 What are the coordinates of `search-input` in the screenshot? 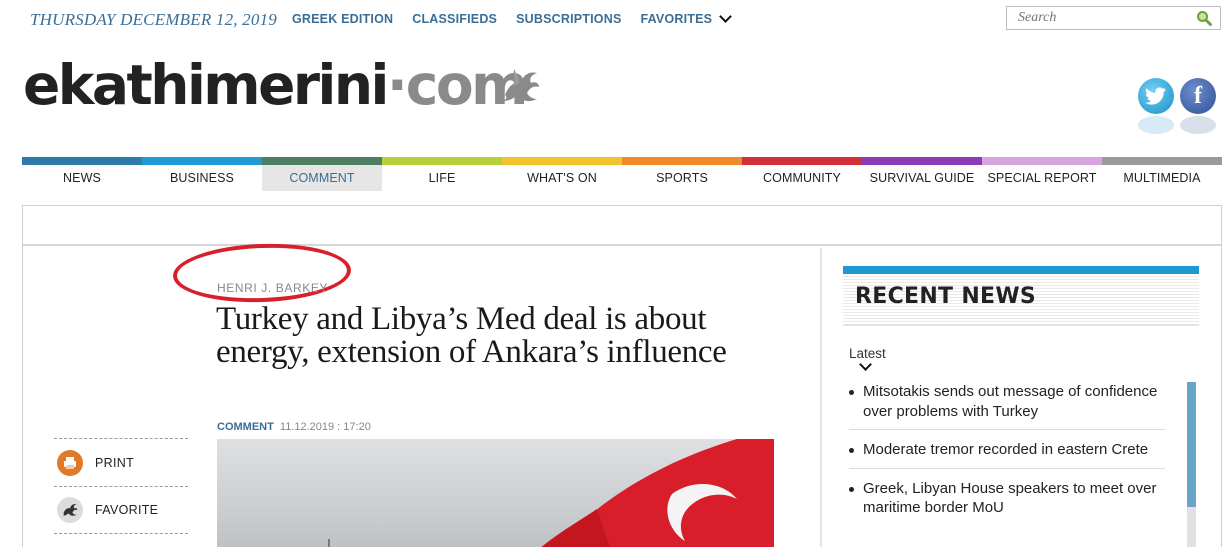 It's located at (1097, 18).